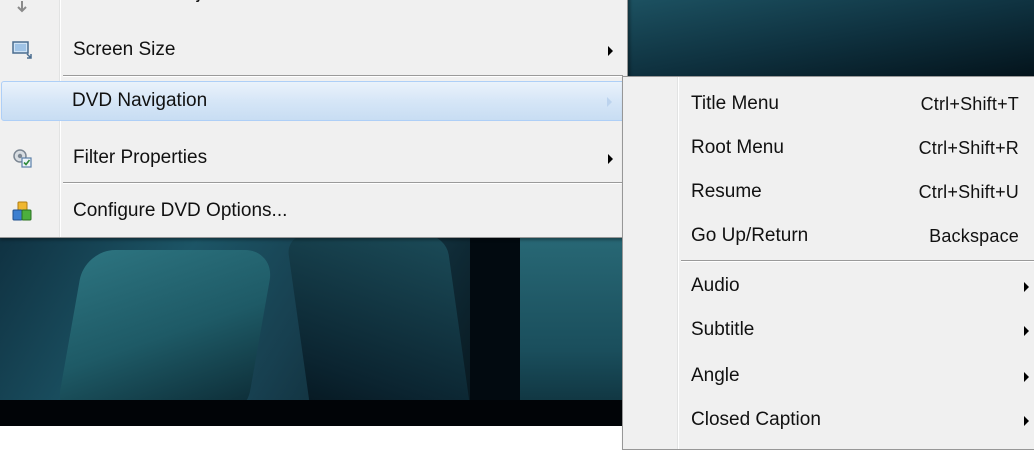 The width and height of the screenshot is (1034, 450). Describe the element at coordinates (829, 236) in the screenshot. I see `submenu-item-go-up-return: Go Up/Return Backspace` at that location.